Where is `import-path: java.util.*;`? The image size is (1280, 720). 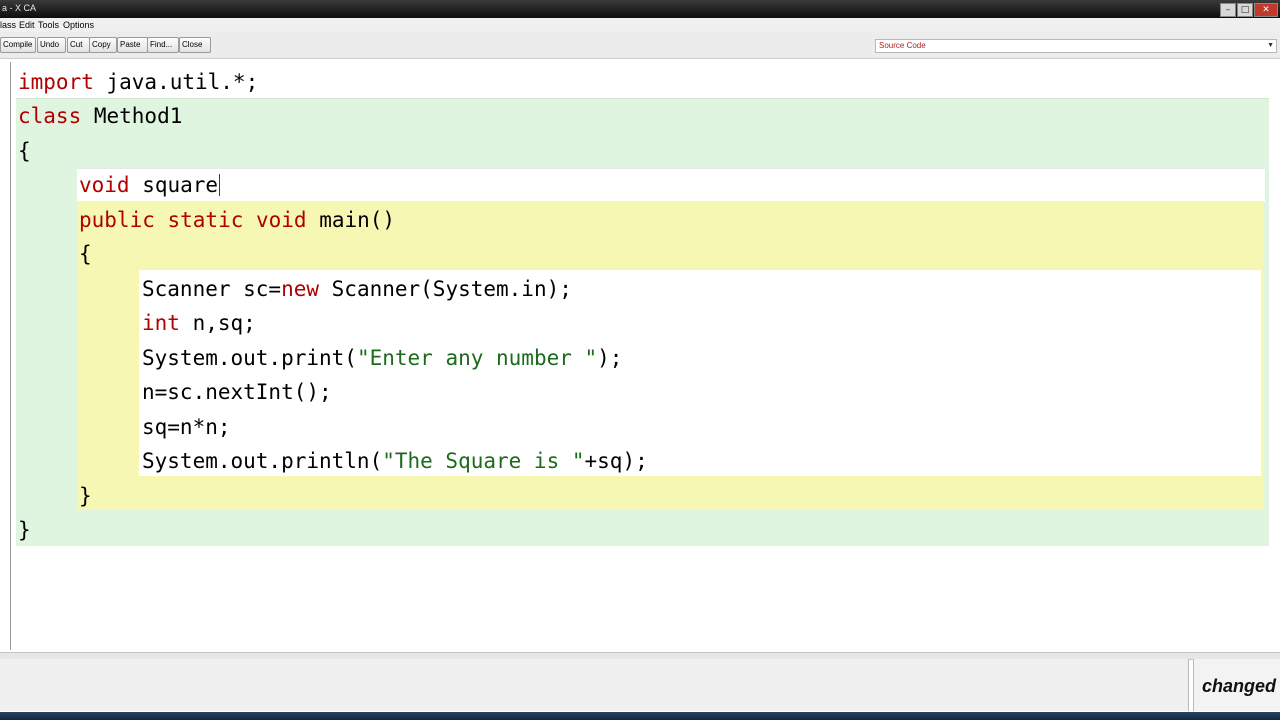 import-path: java.util.*; is located at coordinates (176, 82).